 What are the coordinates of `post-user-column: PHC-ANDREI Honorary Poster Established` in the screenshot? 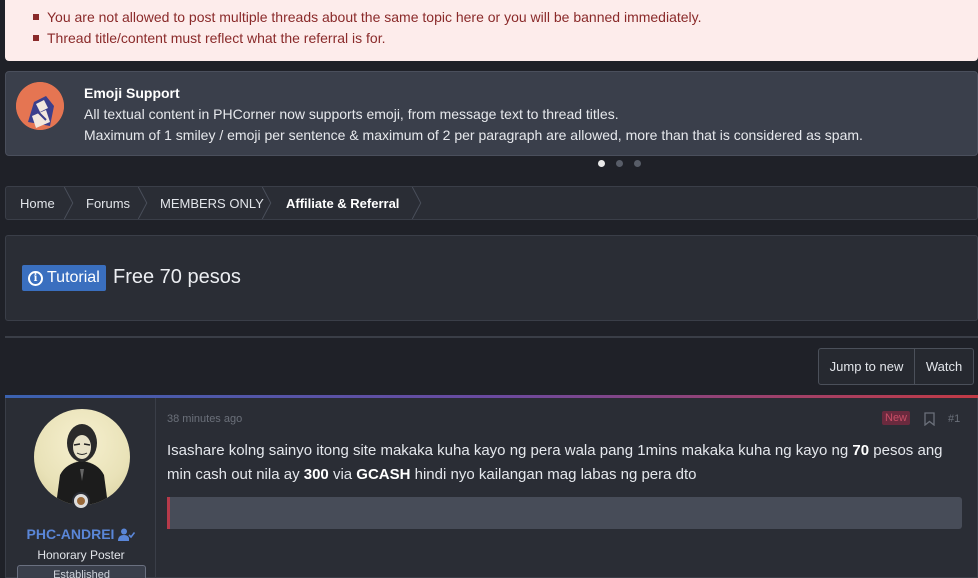 It's located at (81, 488).